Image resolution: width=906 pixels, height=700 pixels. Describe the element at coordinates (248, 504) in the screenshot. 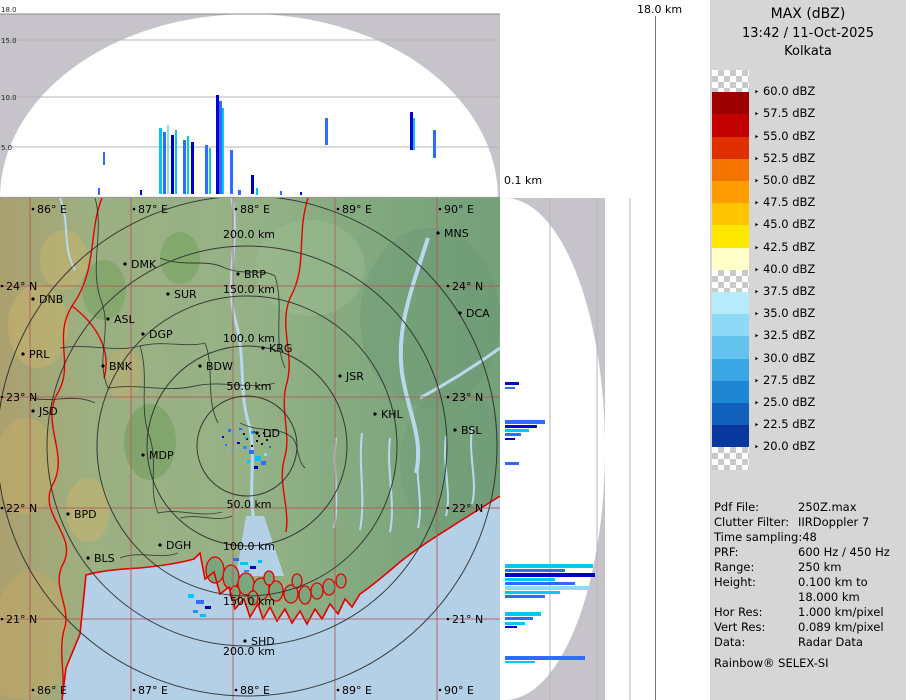

I see `range-ring-label: 50.0 km` at that location.